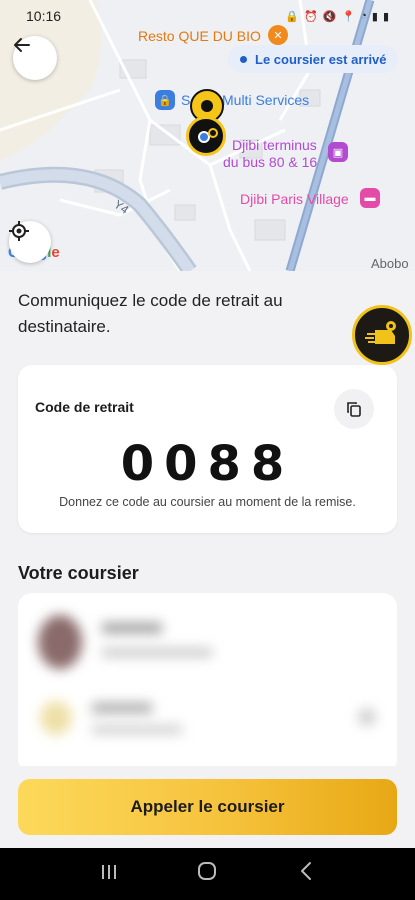 Image resolution: width=415 pixels, height=900 pixels. I want to click on system-nav-bar, so click(207, 874).